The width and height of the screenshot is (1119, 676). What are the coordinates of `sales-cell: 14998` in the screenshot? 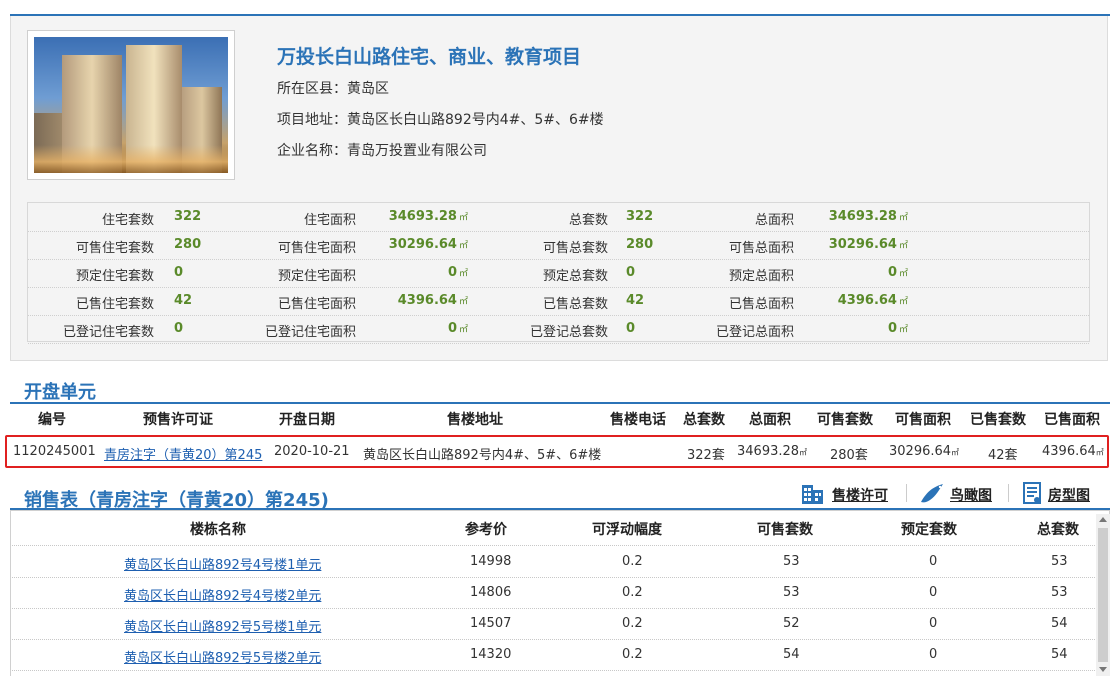 It's located at (491, 561).